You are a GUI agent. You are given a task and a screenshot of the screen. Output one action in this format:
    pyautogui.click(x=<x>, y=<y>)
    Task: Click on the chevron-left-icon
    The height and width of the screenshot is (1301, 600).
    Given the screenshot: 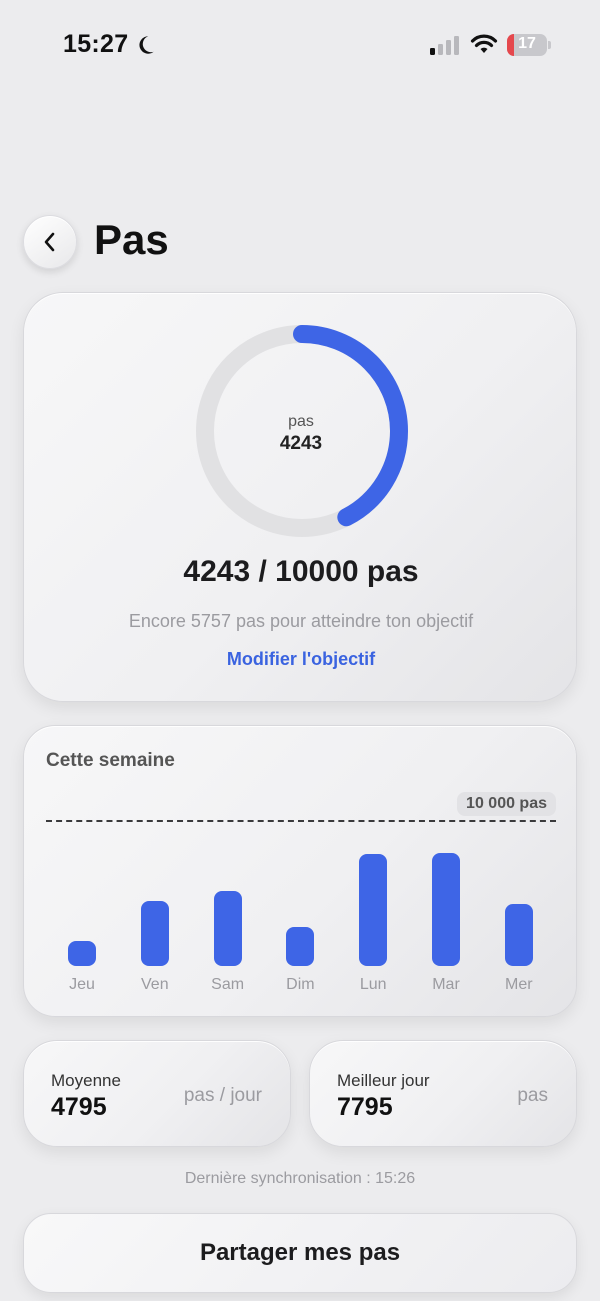 What is the action you would take?
    pyautogui.click(x=49, y=242)
    